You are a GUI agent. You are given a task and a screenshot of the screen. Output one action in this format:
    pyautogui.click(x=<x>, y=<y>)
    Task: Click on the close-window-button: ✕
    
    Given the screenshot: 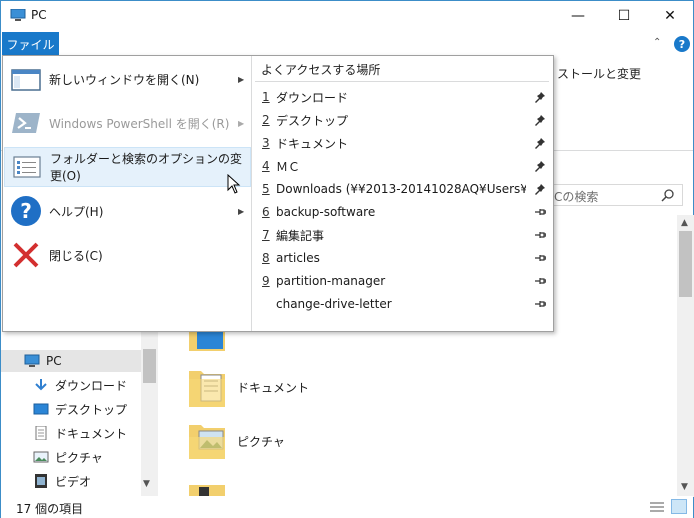 What is the action you would take?
    pyautogui.click(x=670, y=16)
    